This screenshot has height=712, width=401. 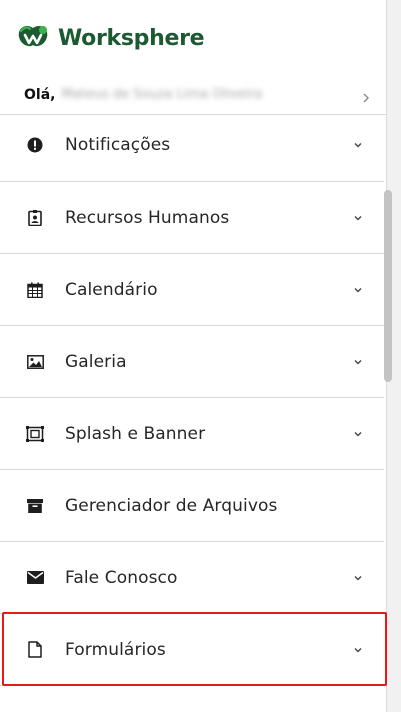 What do you see at coordinates (111, 289) in the screenshot?
I see `menu-item-label: Calendário` at bounding box center [111, 289].